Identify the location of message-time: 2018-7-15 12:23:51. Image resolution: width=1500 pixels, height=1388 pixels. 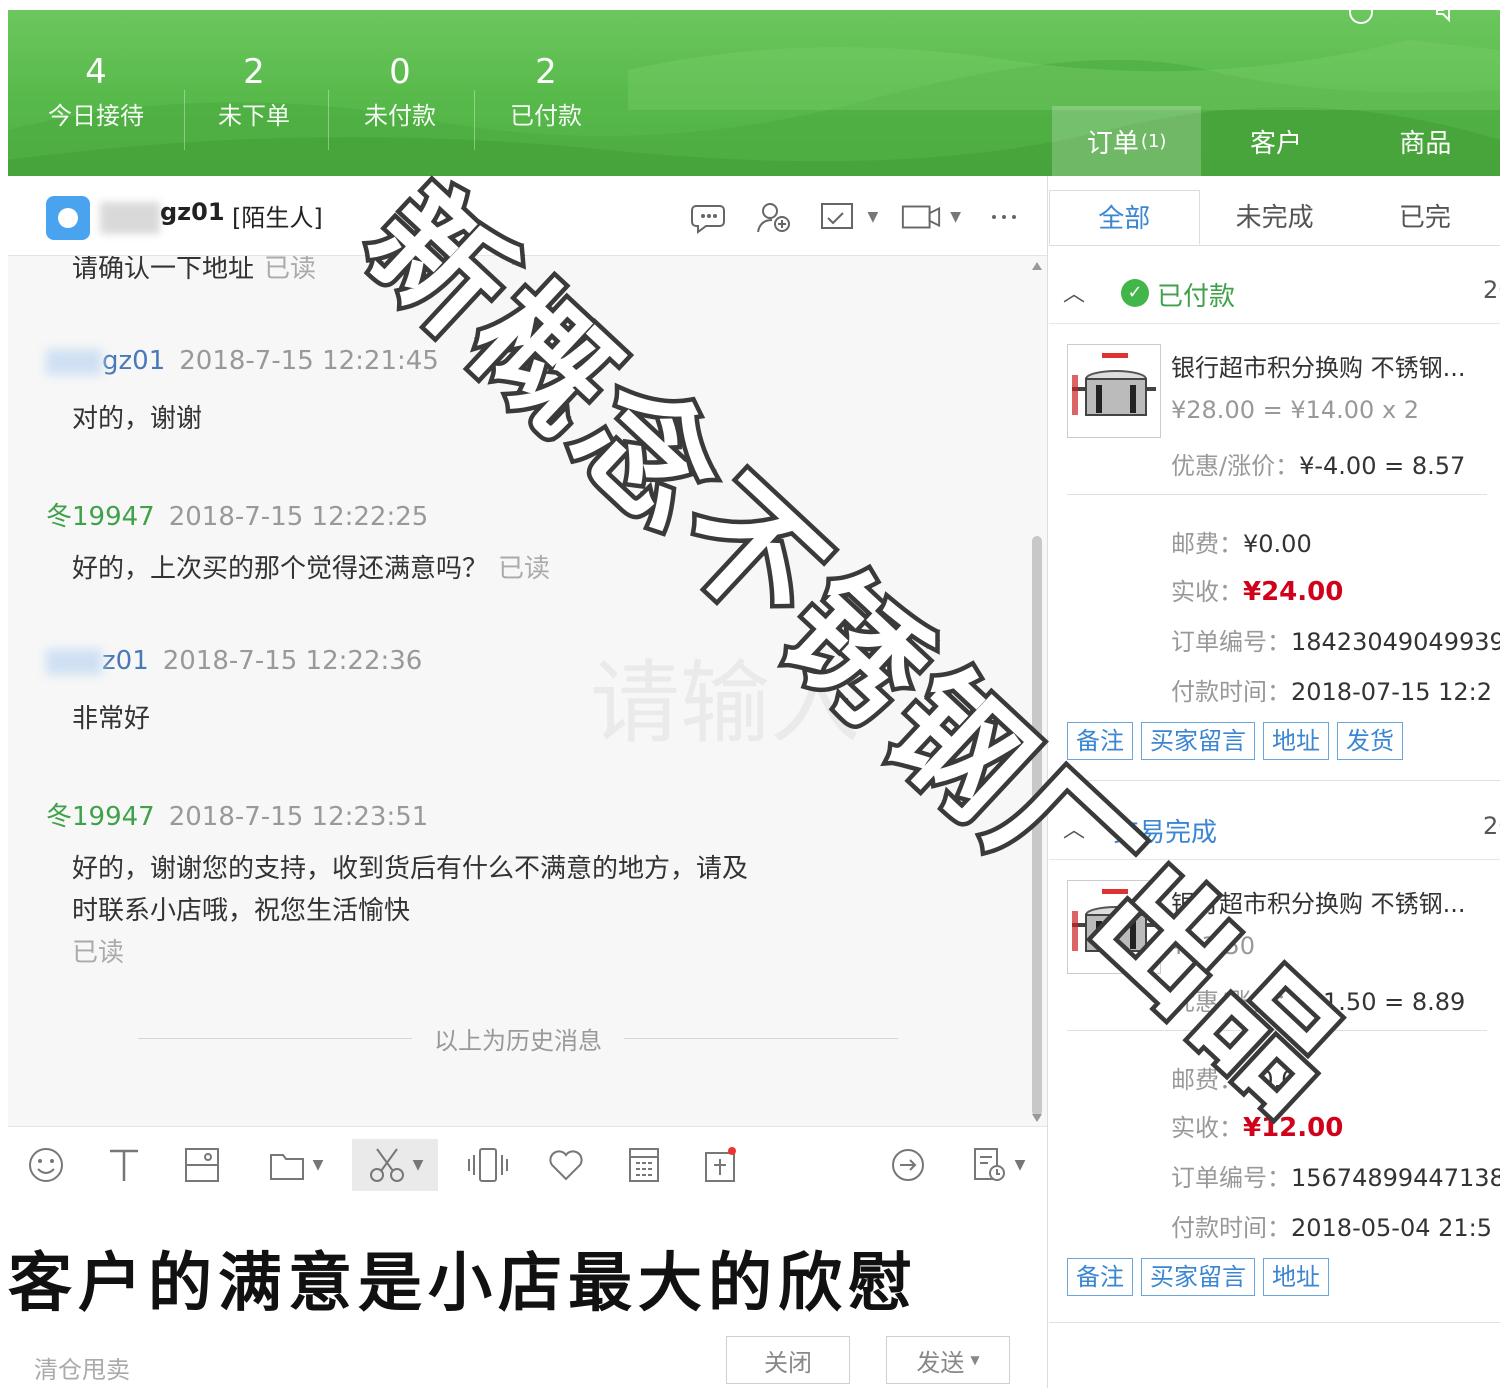
(298, 817).